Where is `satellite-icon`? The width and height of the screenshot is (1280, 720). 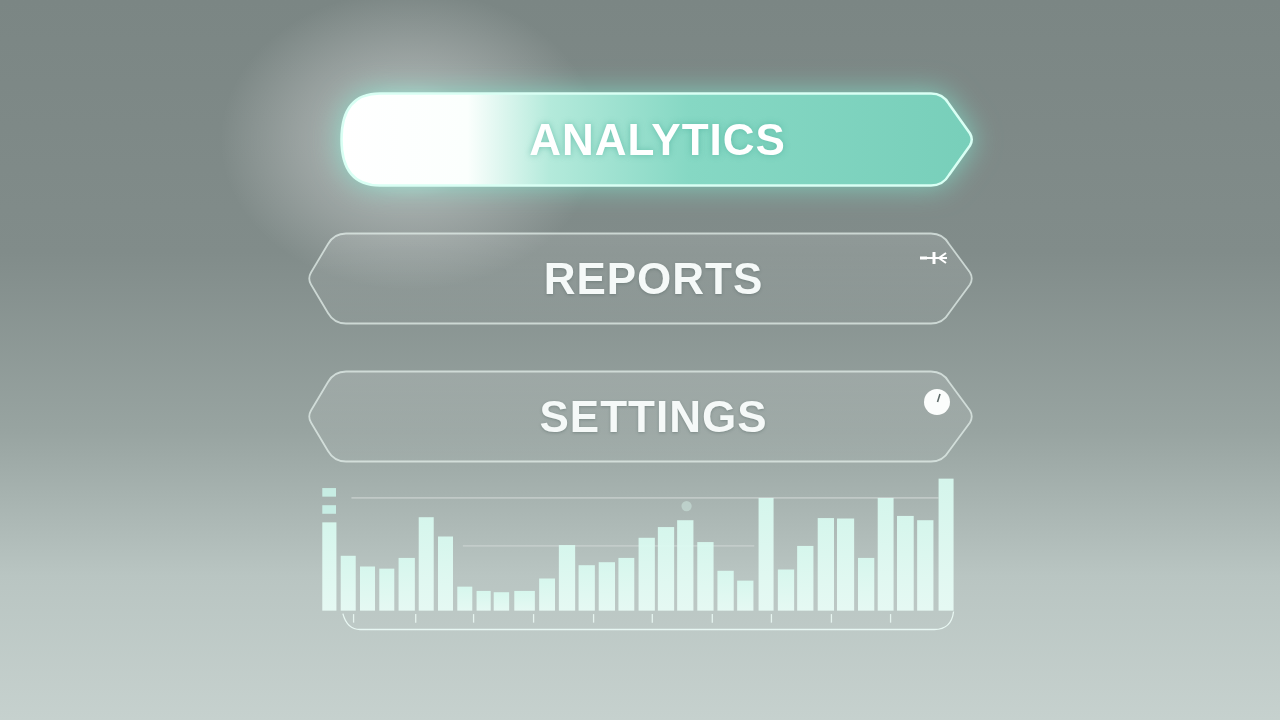
satellite-icon is located at coordinates (935, 258).